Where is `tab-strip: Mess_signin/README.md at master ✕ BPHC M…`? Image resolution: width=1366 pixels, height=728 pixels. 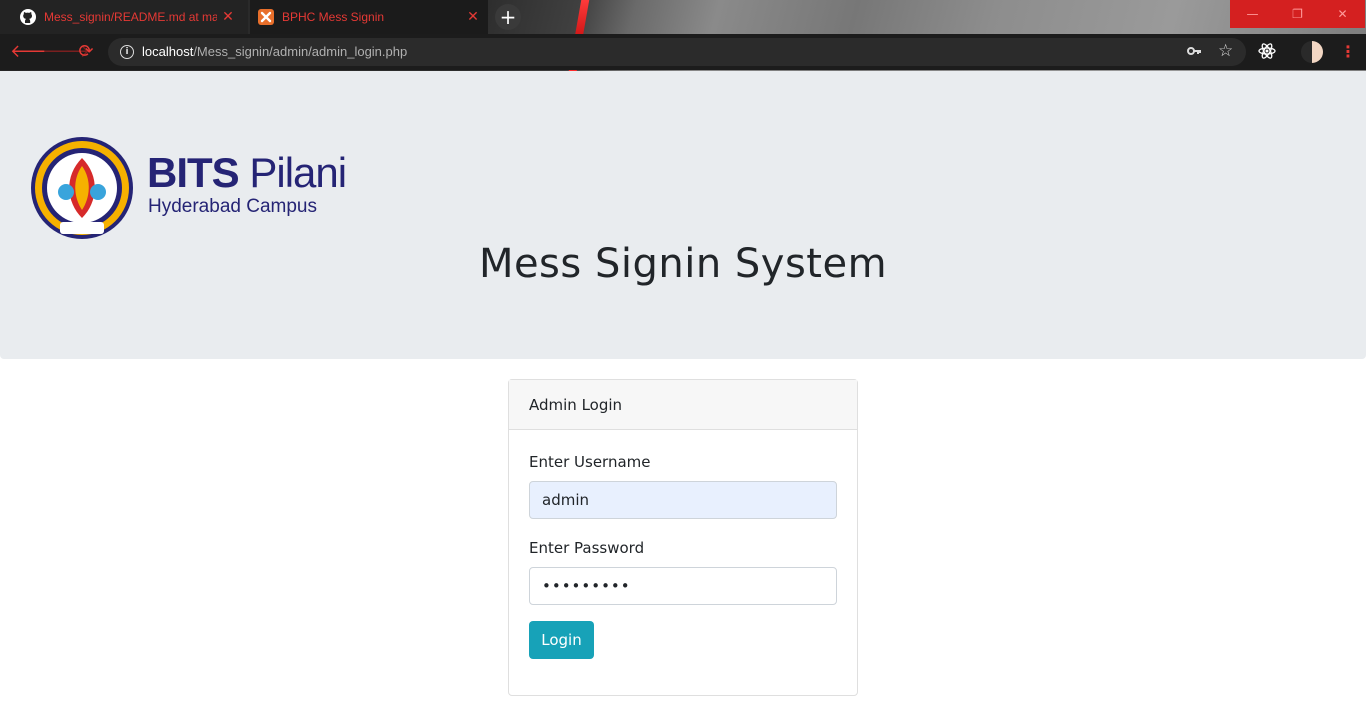
tab-strip: Mess_signin/README.md at master ✕ BPHC M… is located at coordinates (683, 17).